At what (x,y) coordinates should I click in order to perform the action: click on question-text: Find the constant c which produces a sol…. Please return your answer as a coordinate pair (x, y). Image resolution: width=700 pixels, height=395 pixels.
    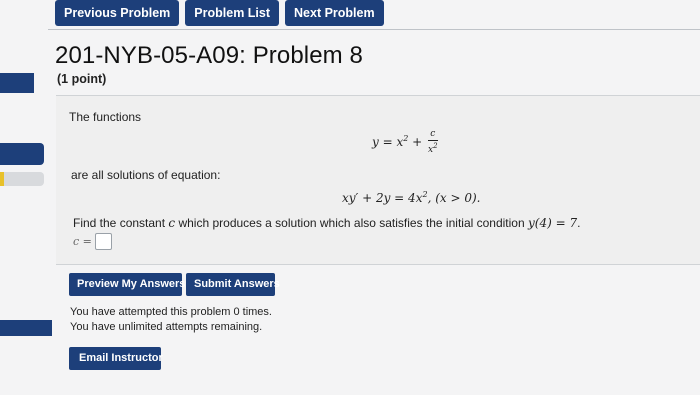
    Looking at the image, I should click on (326, 223).